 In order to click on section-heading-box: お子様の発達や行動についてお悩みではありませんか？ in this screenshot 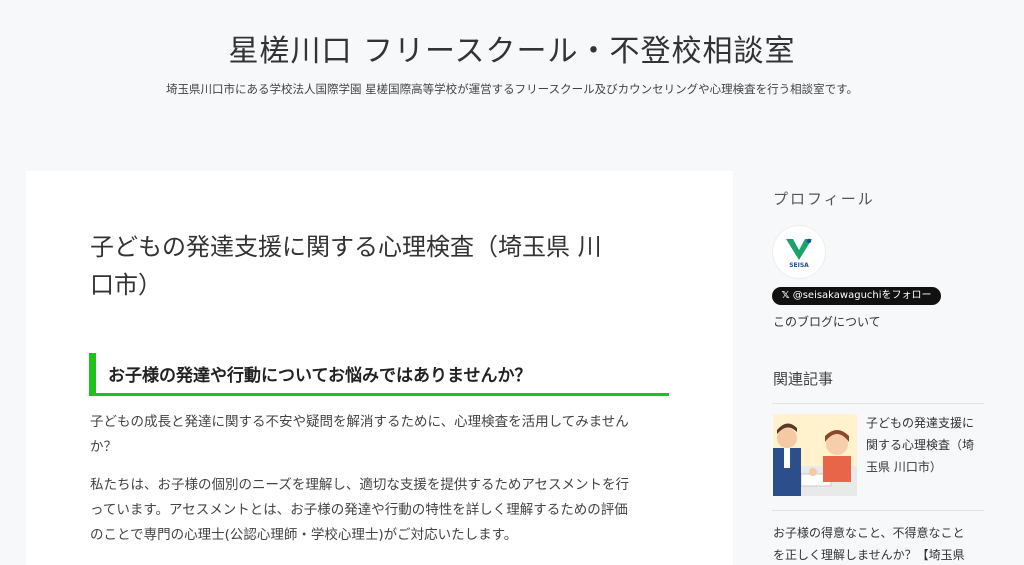, I will do `click(379, 374)`.